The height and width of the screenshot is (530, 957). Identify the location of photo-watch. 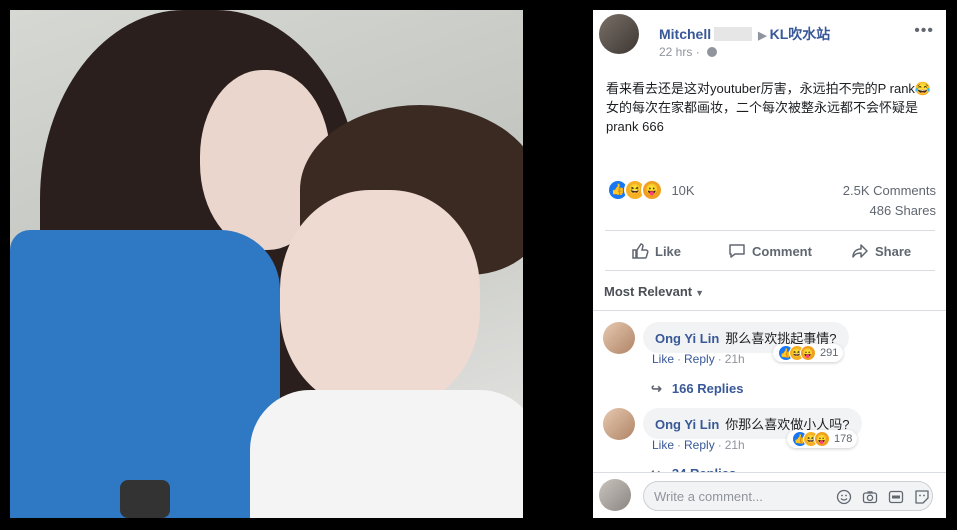
(145, 499).